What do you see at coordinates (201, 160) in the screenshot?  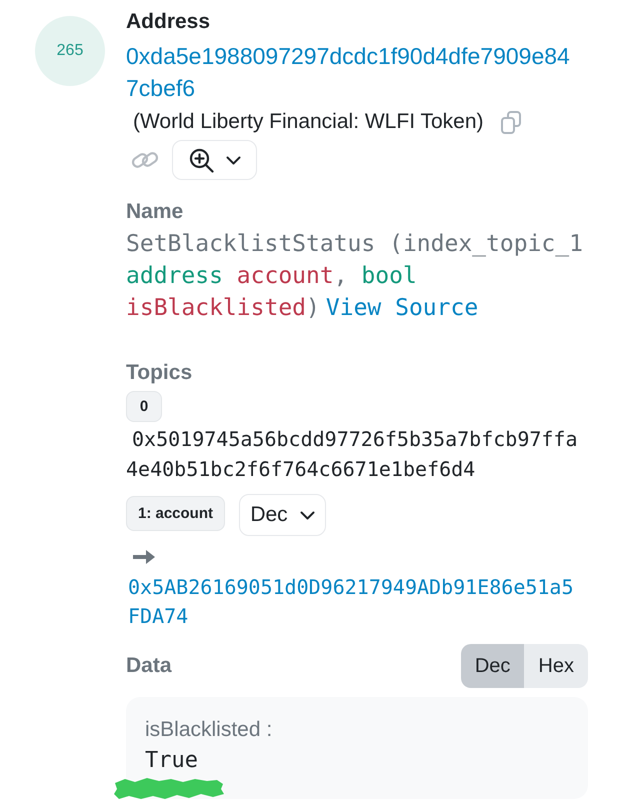 I see `zoom-in-icon` at bounding box center [201, 160].